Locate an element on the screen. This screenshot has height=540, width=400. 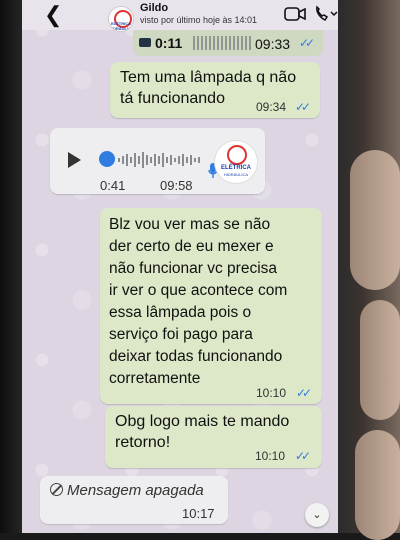
video-call-icon is located at coordinates (295, 14).